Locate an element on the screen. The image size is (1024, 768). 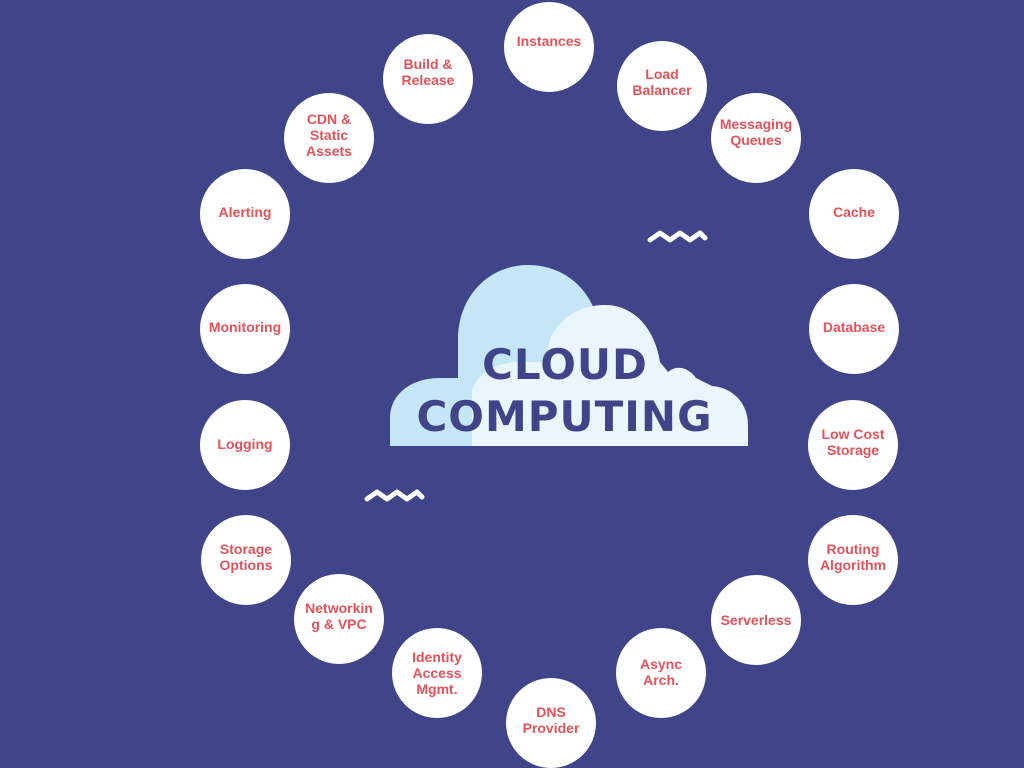
node-database: Database is located at coordinates (854, 329).